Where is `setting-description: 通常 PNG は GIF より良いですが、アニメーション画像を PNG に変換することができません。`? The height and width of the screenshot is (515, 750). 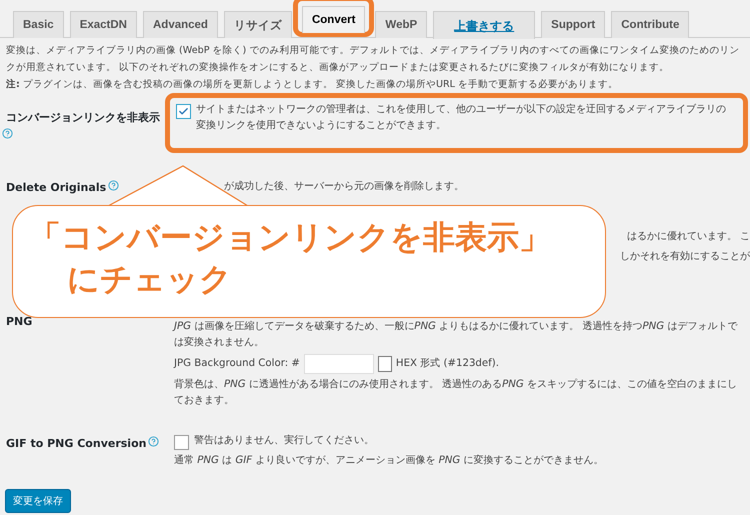
setting-description: 通常 PNG は GIF より良いですが、アニメーション画像を PNG に変換することができません。 is located at coordinates (389, 461).